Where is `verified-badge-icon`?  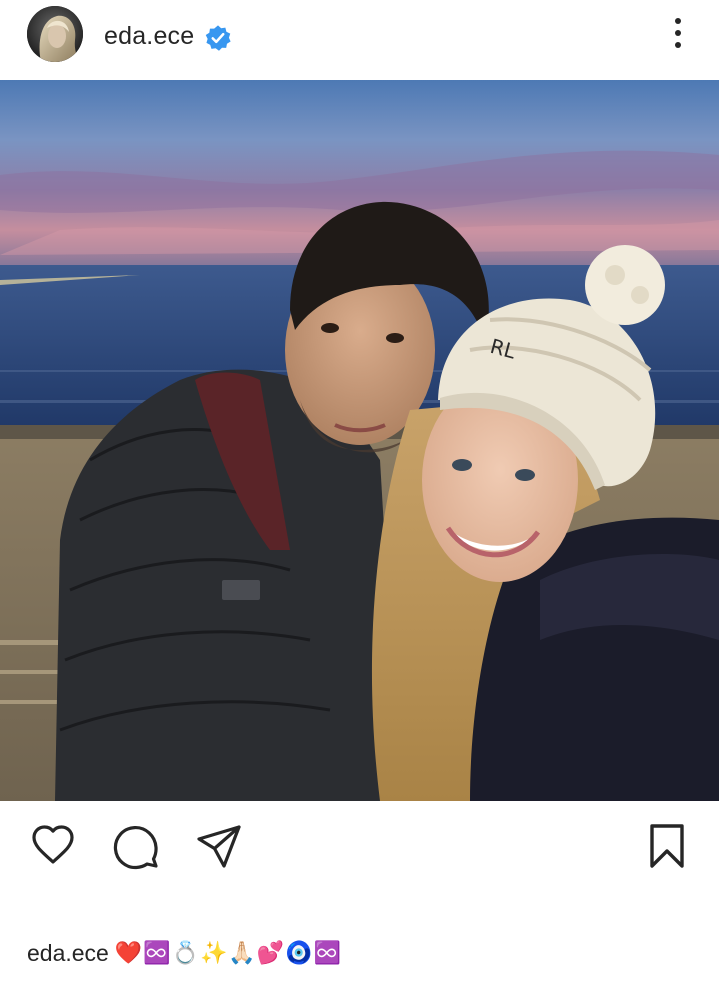
verified-badge-icon is located at coordinates (218, 38).